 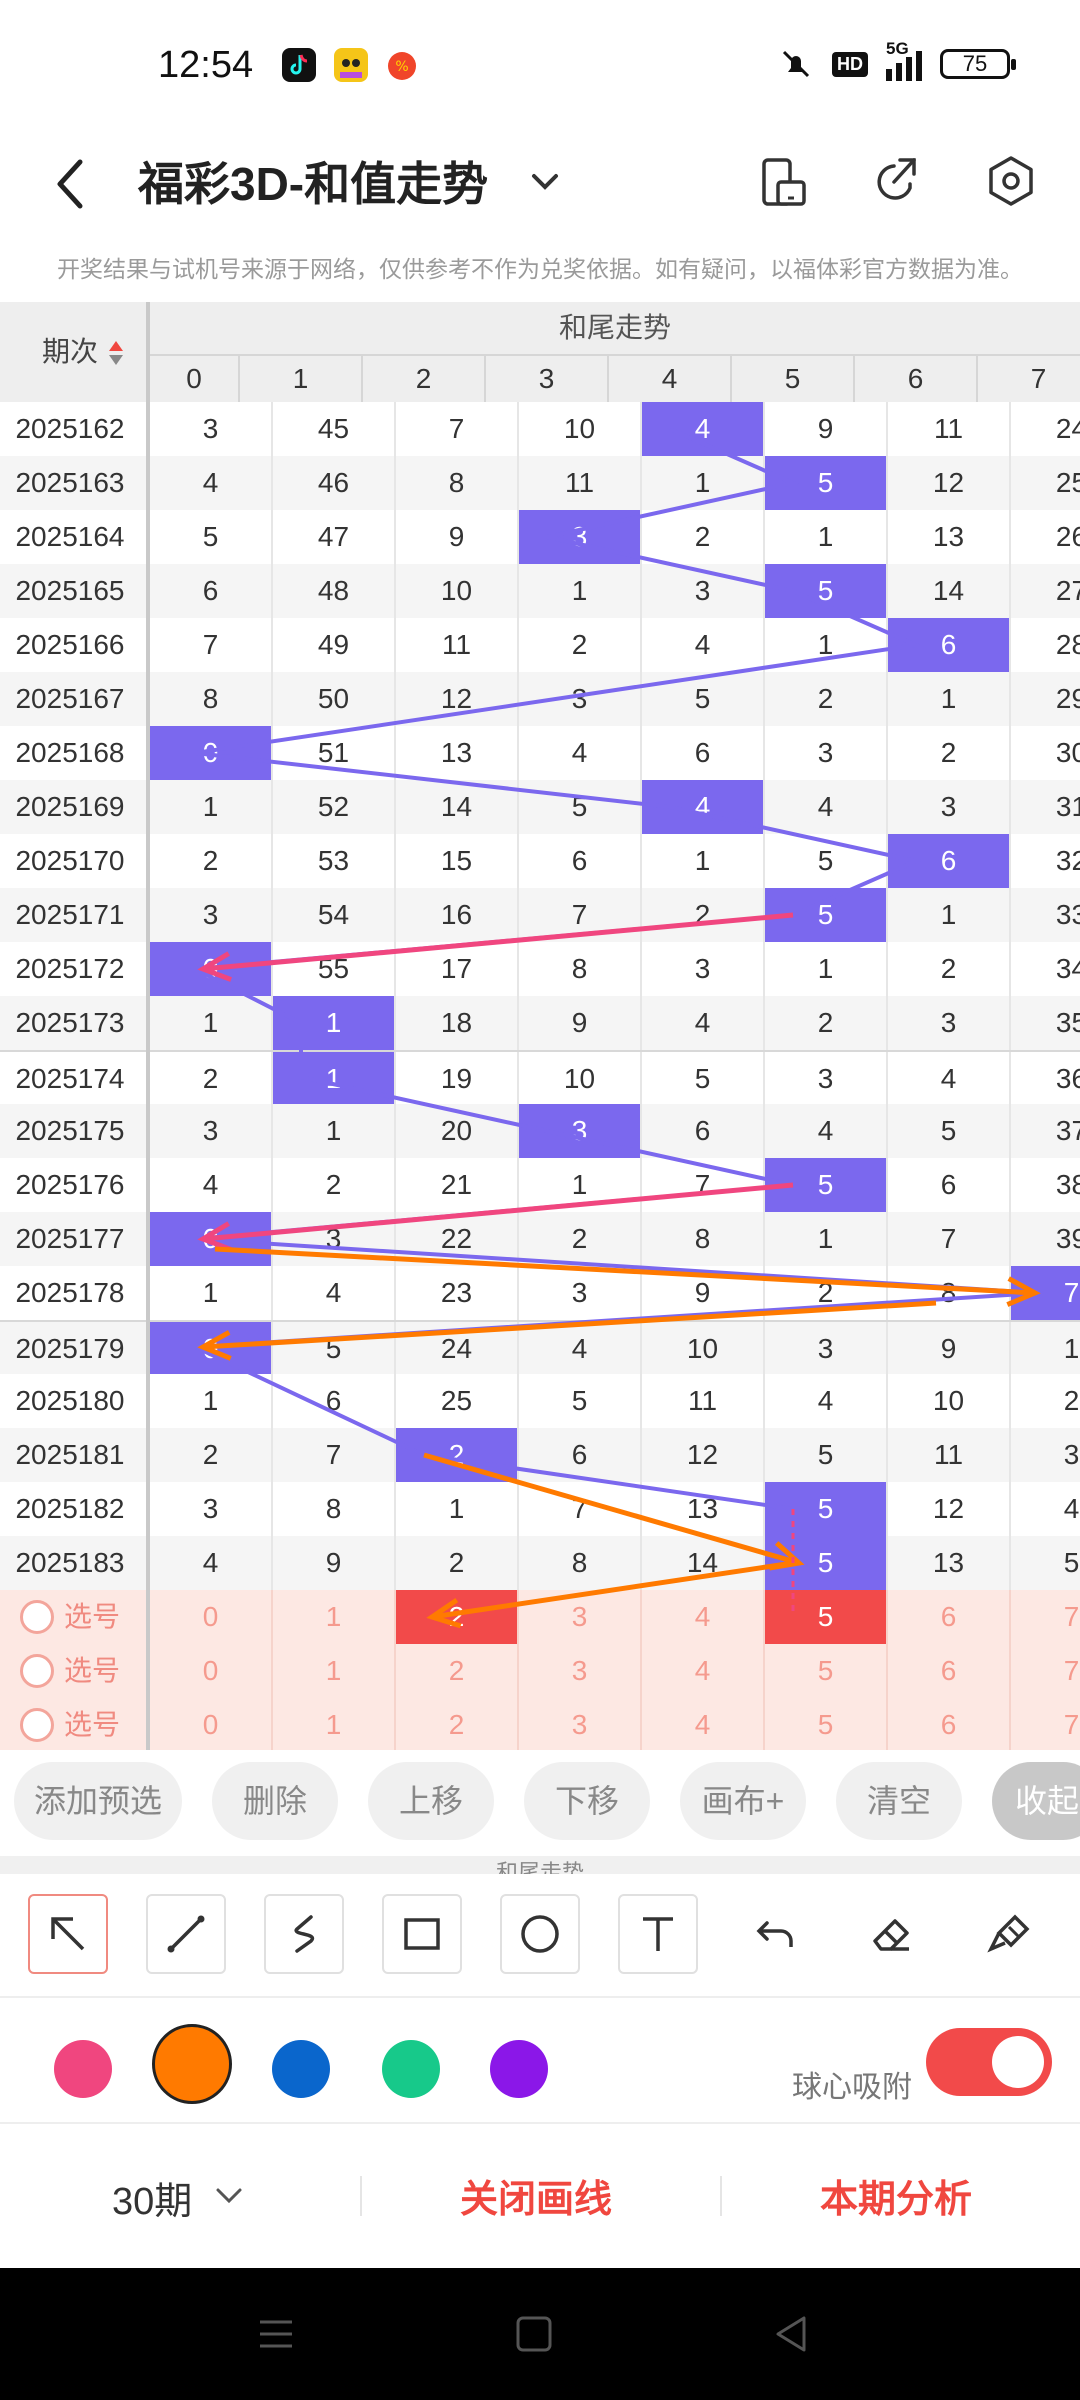 What do you see at coordinates (98, 1801) in the screenshot?
I see `add-preselect-button: 添加预选` at bounding box center [98, 1801].